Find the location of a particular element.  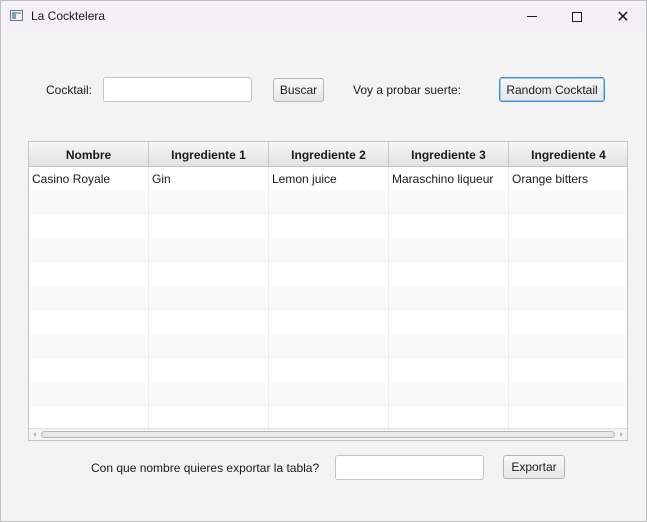

window-title: La Cocktelera is located at coordinates (68, 16).